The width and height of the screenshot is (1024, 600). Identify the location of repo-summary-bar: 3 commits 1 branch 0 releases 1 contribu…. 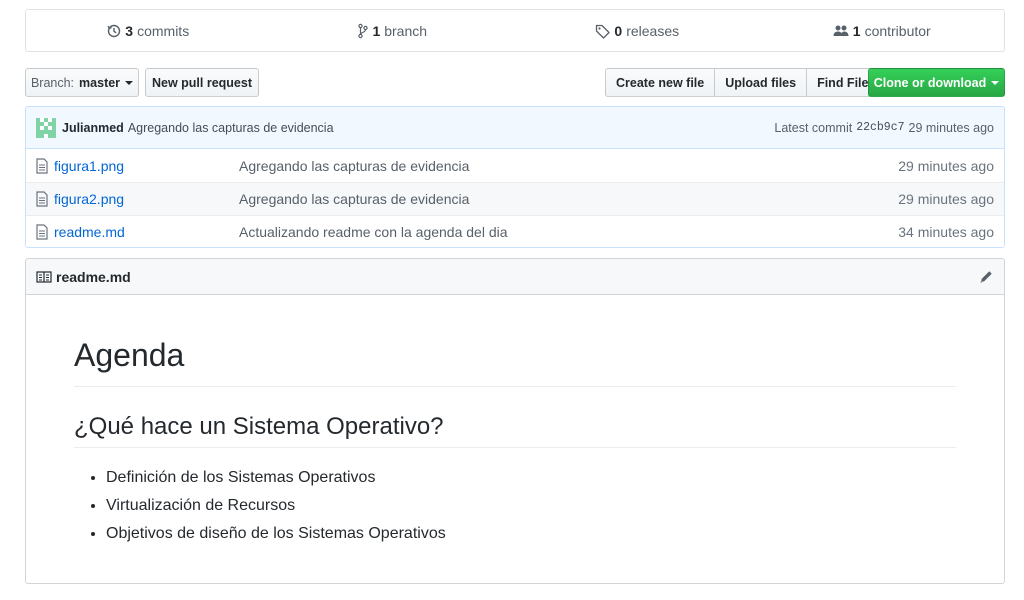
(515, 30).